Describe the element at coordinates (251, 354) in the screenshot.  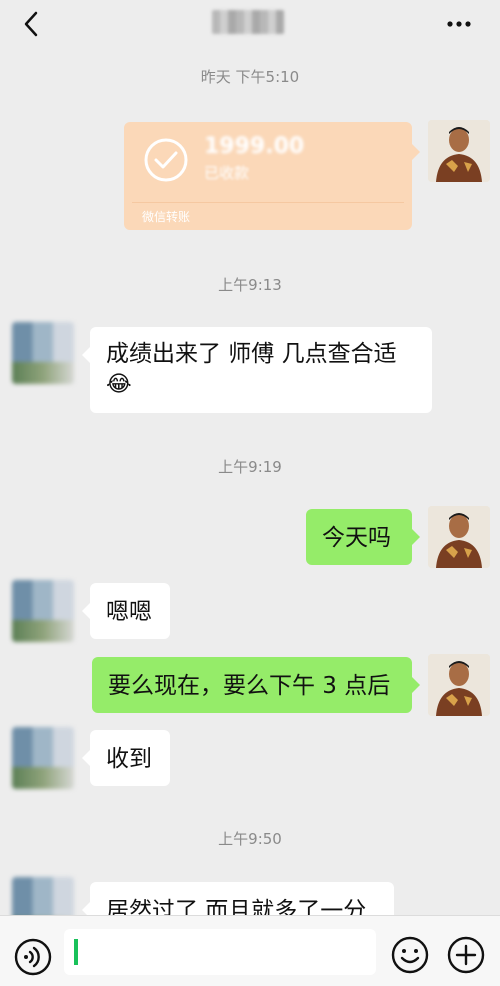
I see `message-text: 成绩出来了 师傅 几点查合适` at that location.